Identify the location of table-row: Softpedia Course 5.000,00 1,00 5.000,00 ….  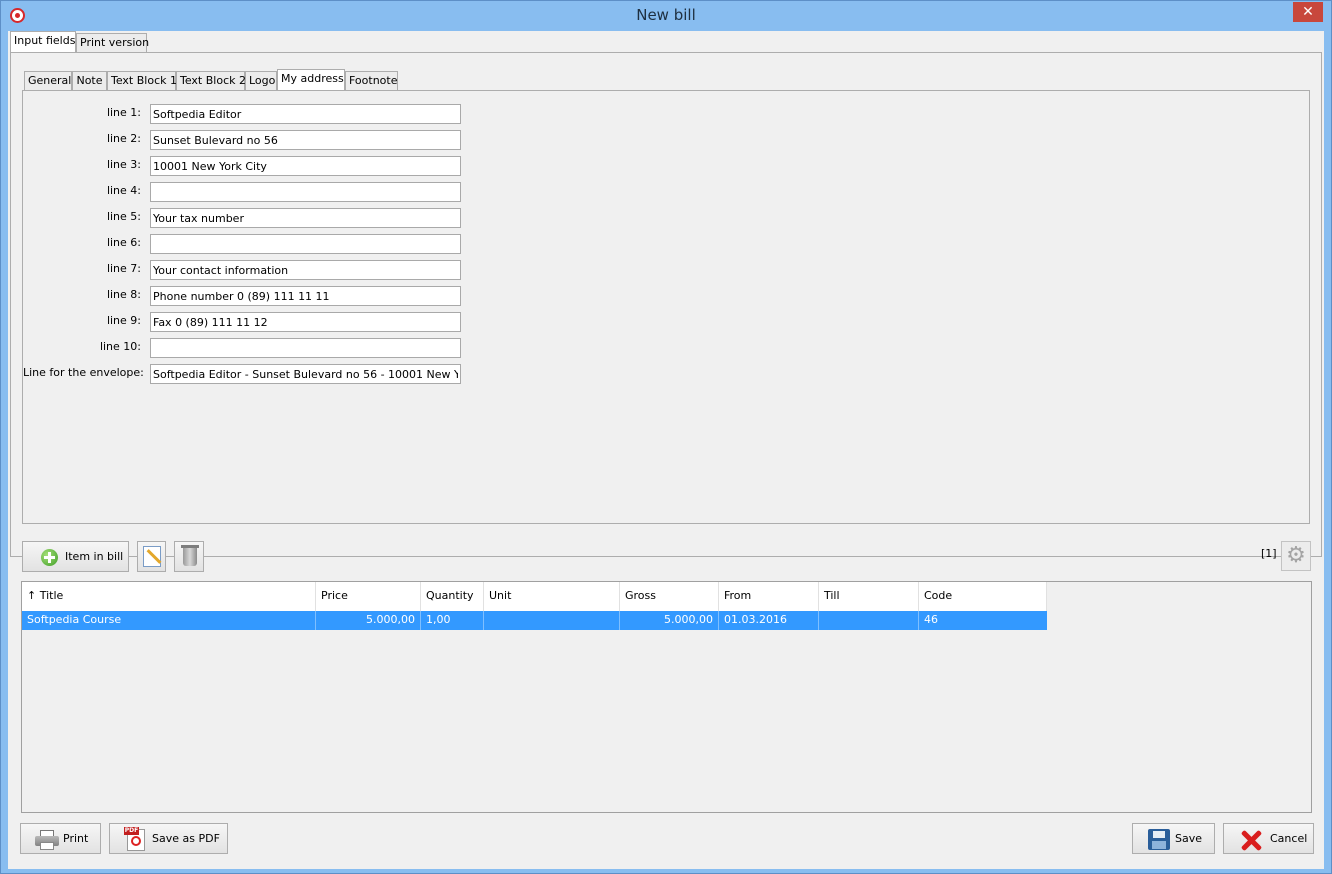
(534, 620).